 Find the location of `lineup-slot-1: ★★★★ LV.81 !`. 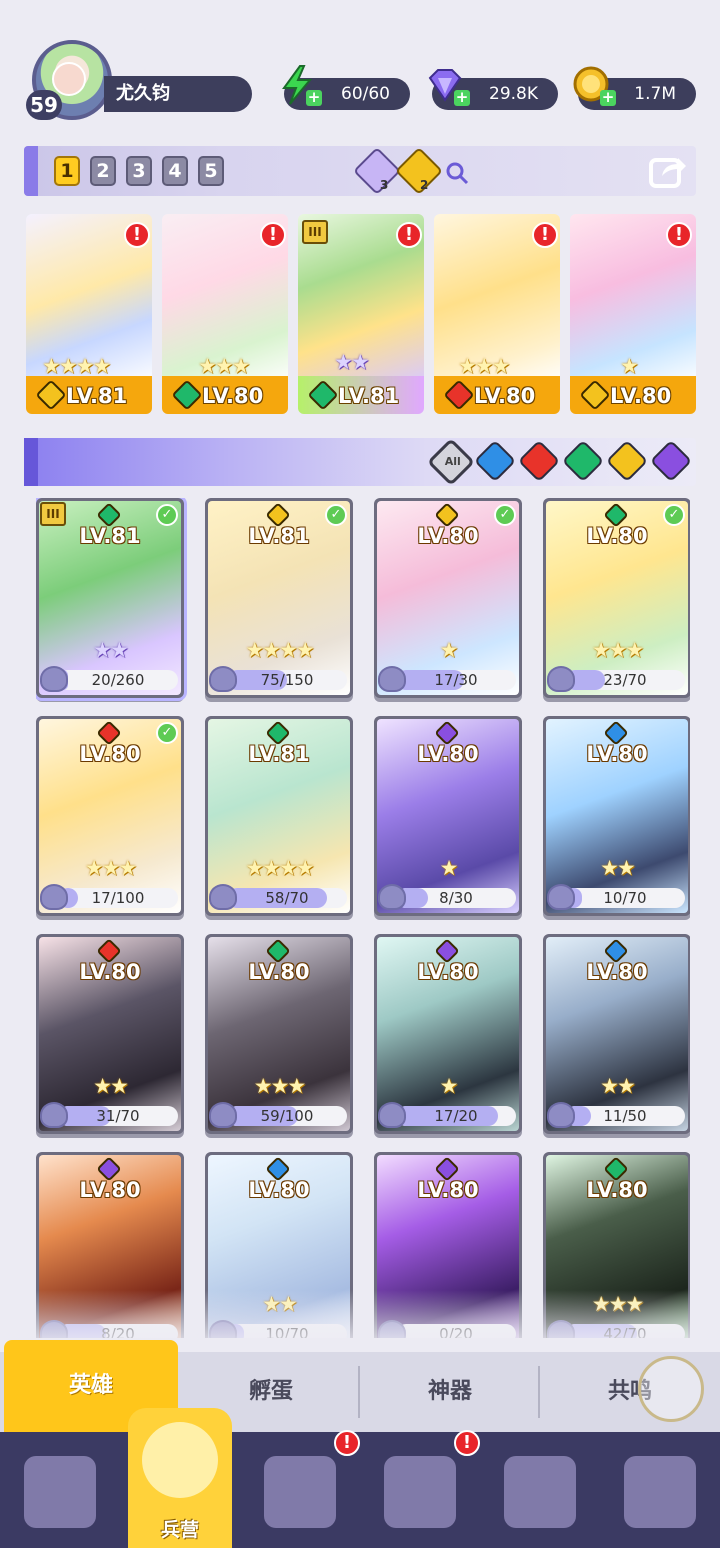

lineup-slot-1: ★★★★ LV.81 ! is located at coordinates (89, 314).